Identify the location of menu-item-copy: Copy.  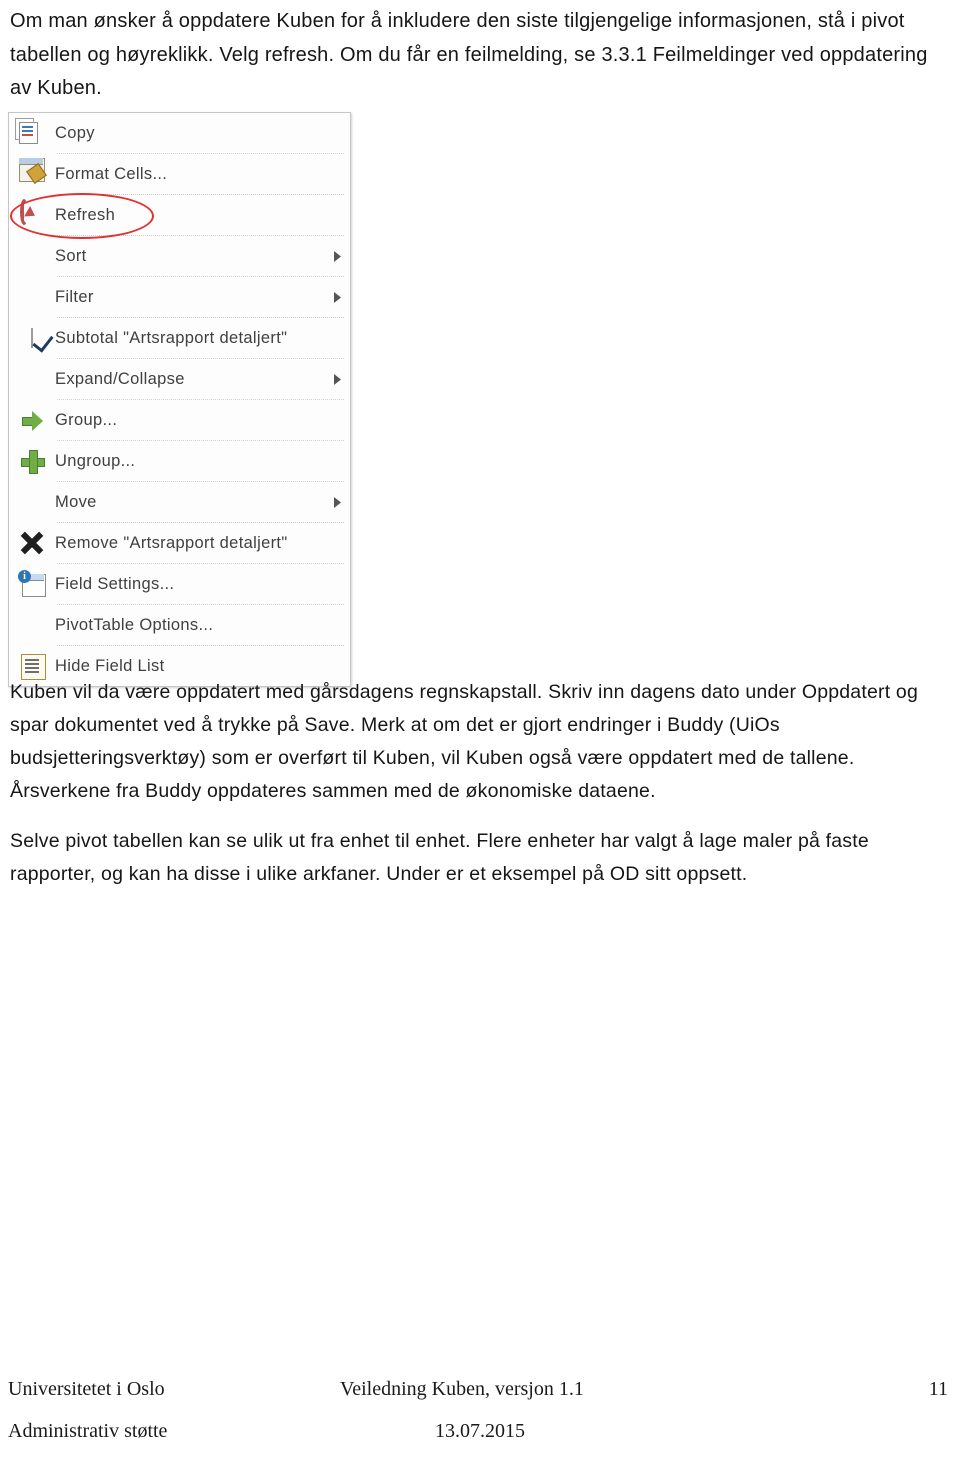
(179, 133).